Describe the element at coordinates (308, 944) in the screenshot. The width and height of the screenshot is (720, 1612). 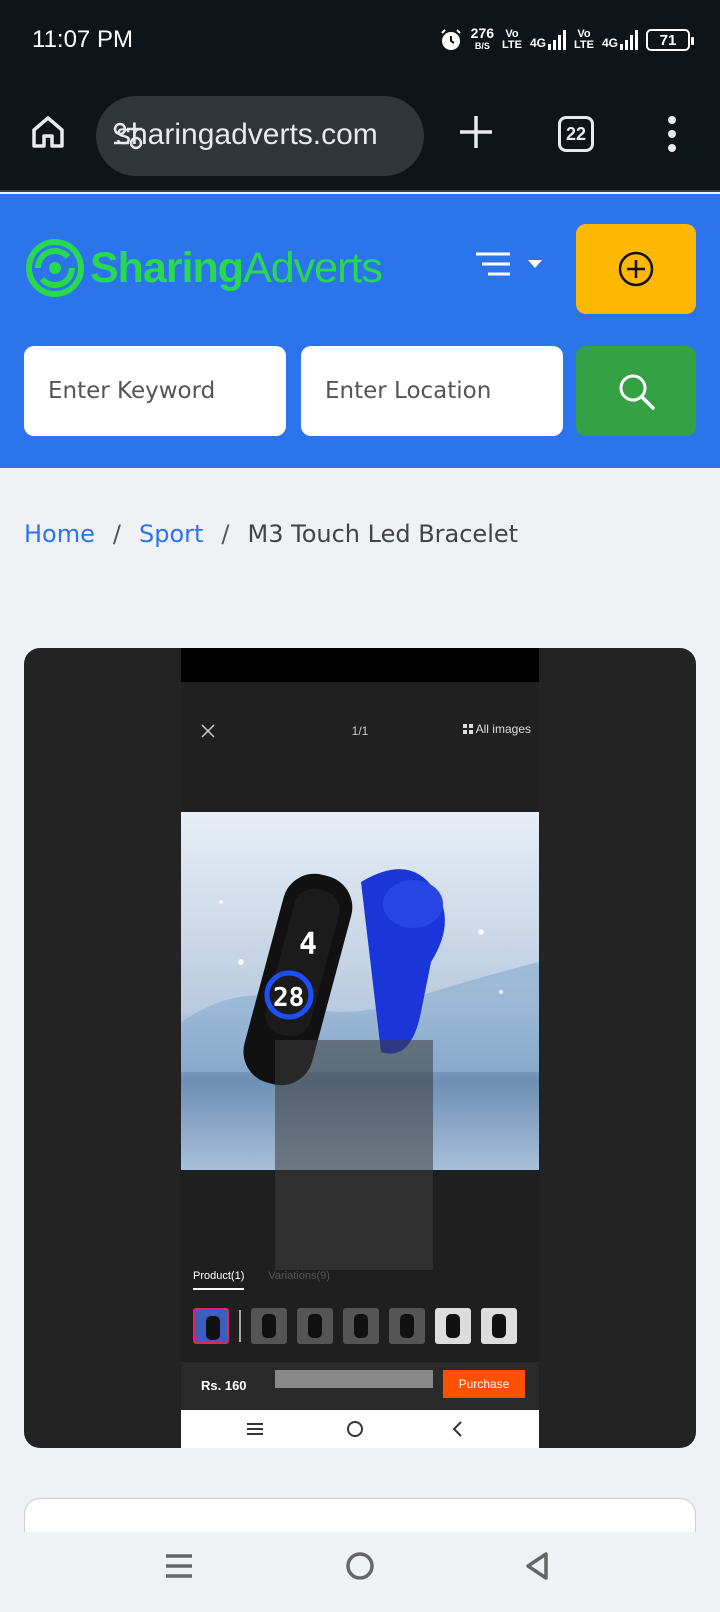
I see `svg-text: 4` at that location.